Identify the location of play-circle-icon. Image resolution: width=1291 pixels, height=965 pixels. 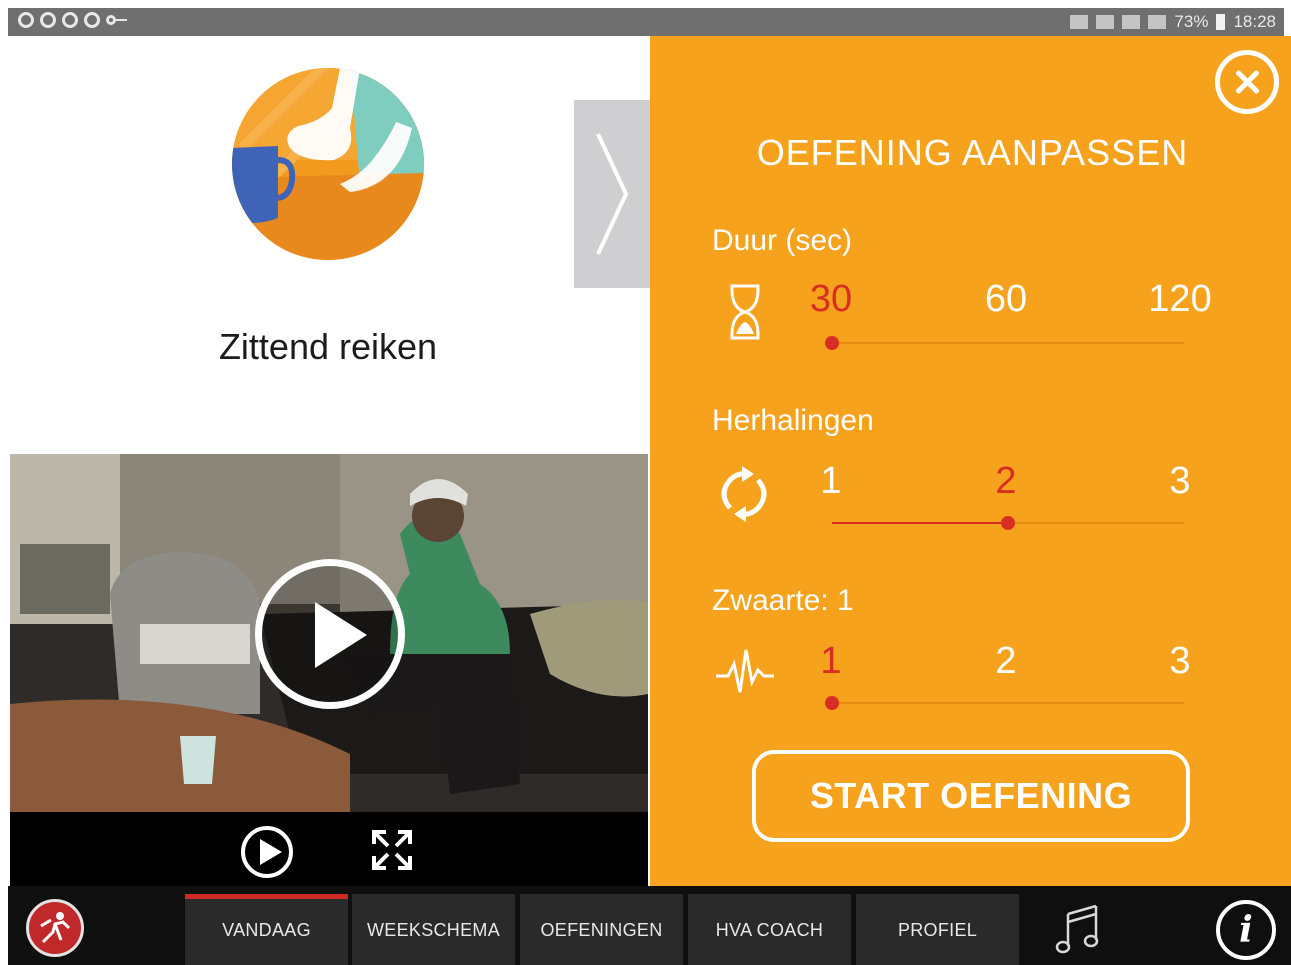
(267, 852).